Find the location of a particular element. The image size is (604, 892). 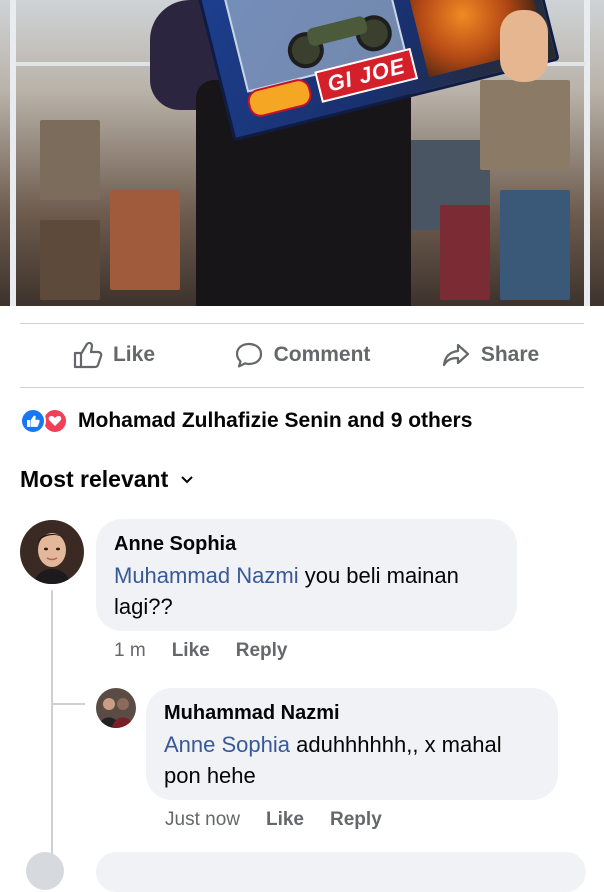

reply-text-line: pon hehe is located at coordinates (210, 775).